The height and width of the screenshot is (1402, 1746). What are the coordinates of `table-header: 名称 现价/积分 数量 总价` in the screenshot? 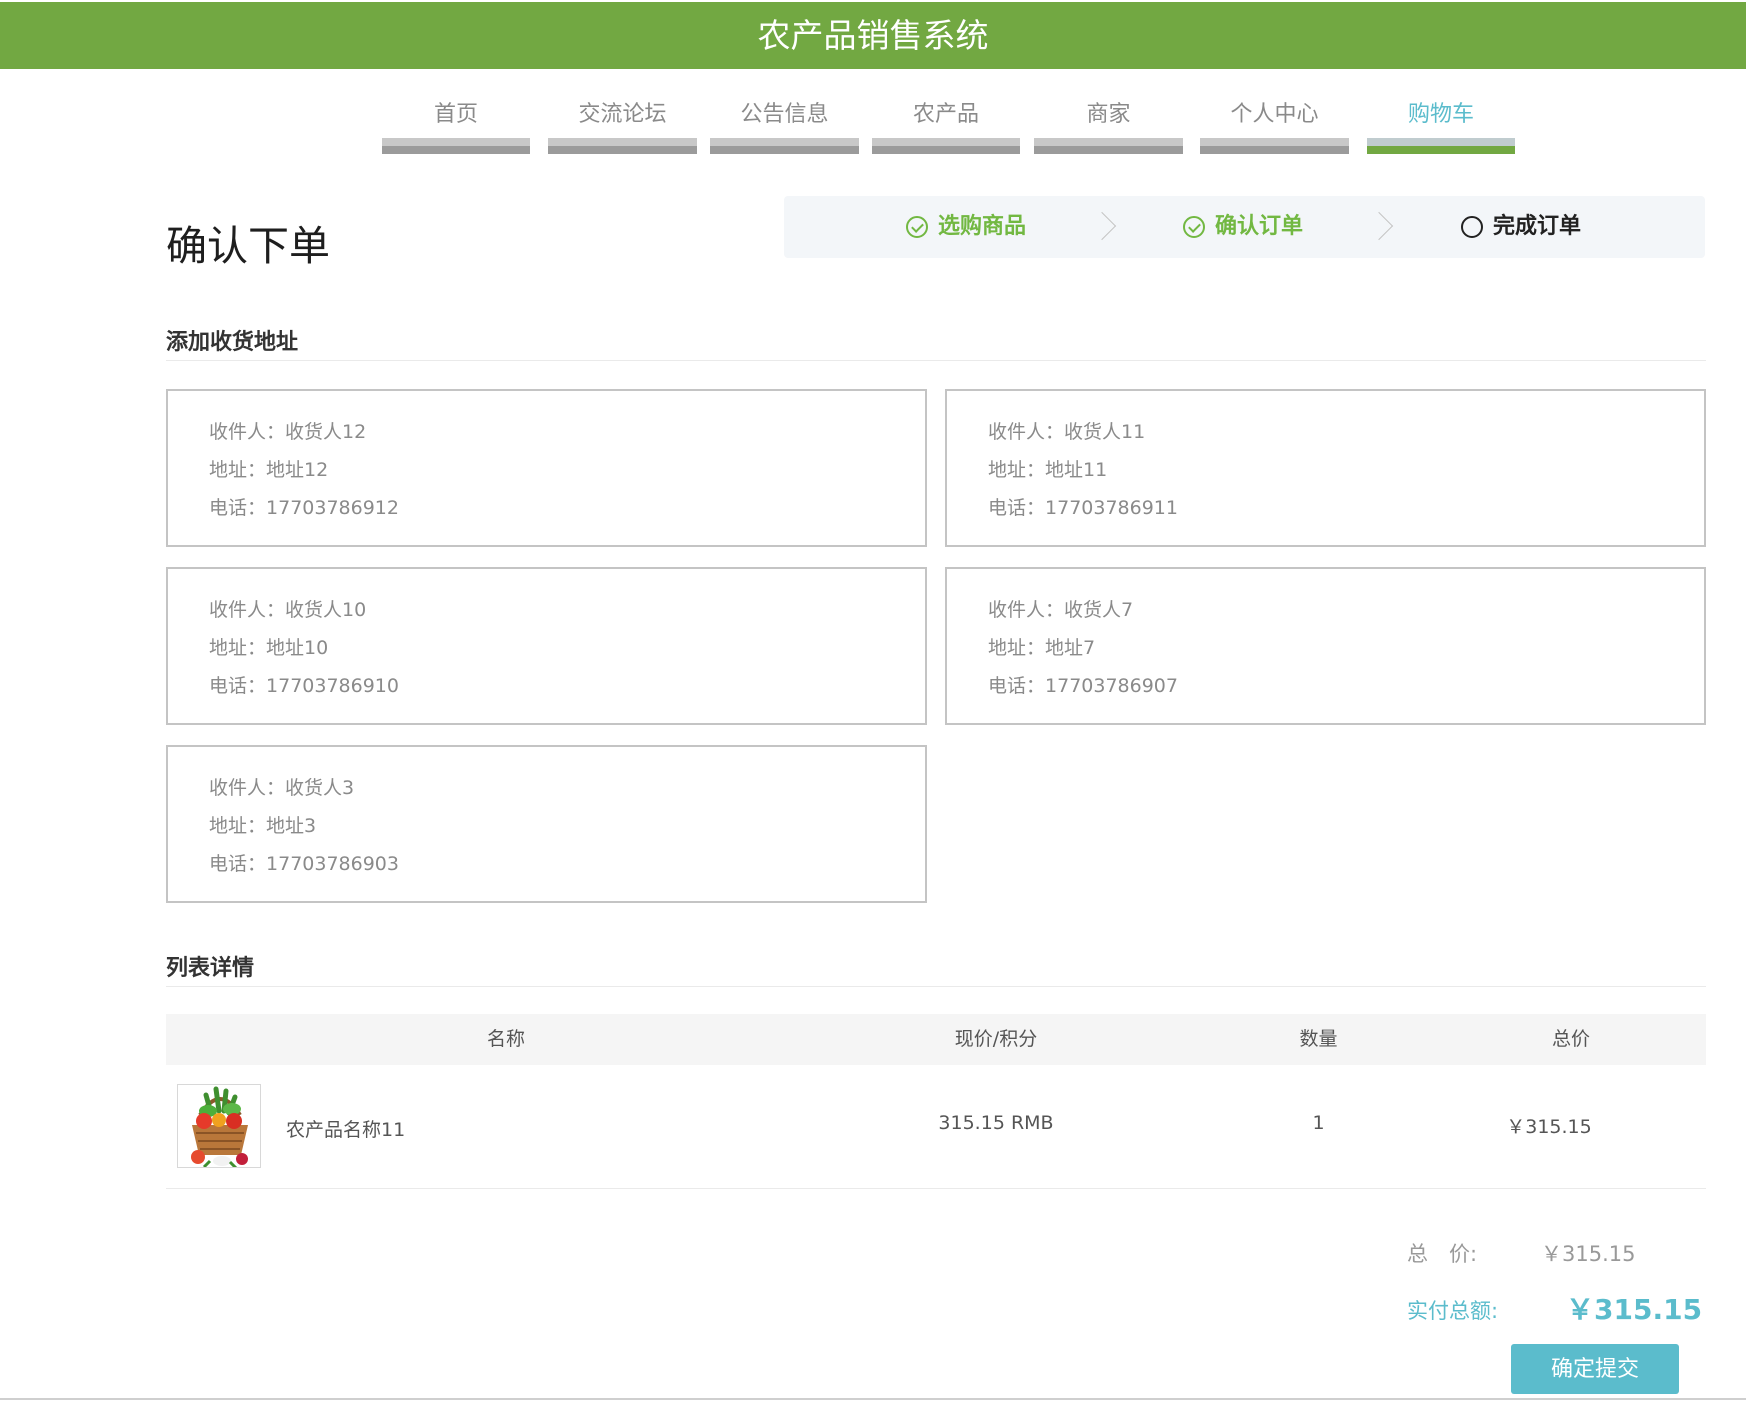 It's located at (936, 1039).